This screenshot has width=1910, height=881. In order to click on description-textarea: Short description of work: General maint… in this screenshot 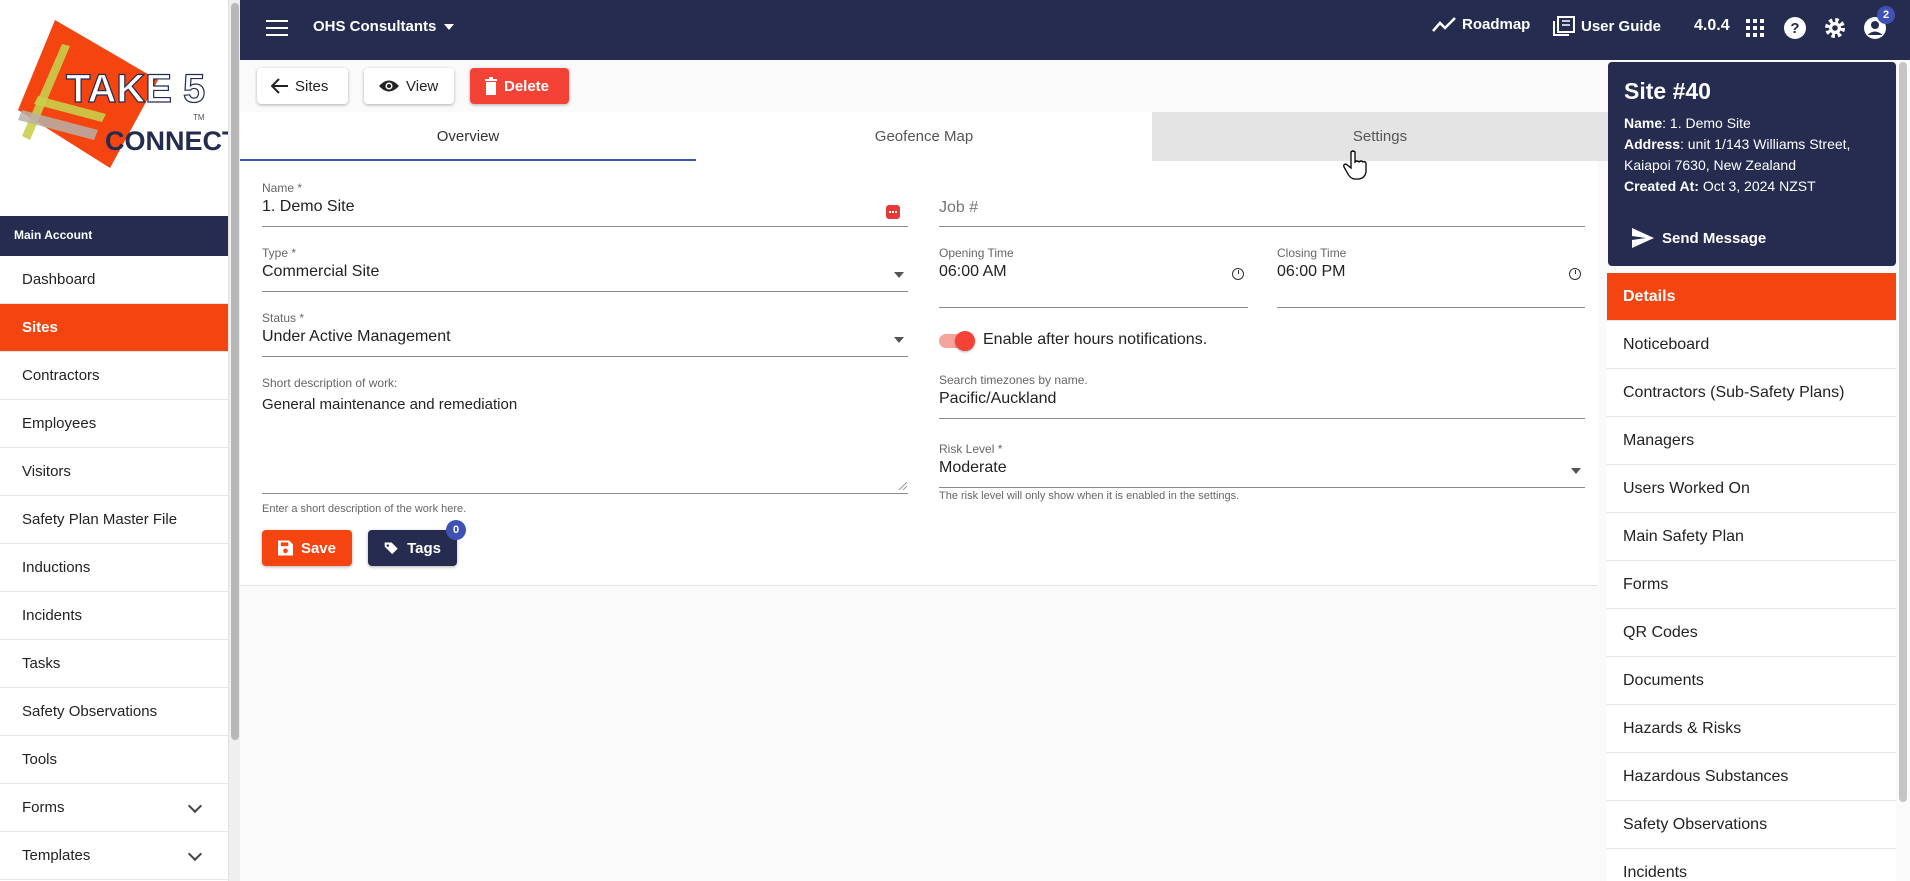, I will do `click(585, 435)`.